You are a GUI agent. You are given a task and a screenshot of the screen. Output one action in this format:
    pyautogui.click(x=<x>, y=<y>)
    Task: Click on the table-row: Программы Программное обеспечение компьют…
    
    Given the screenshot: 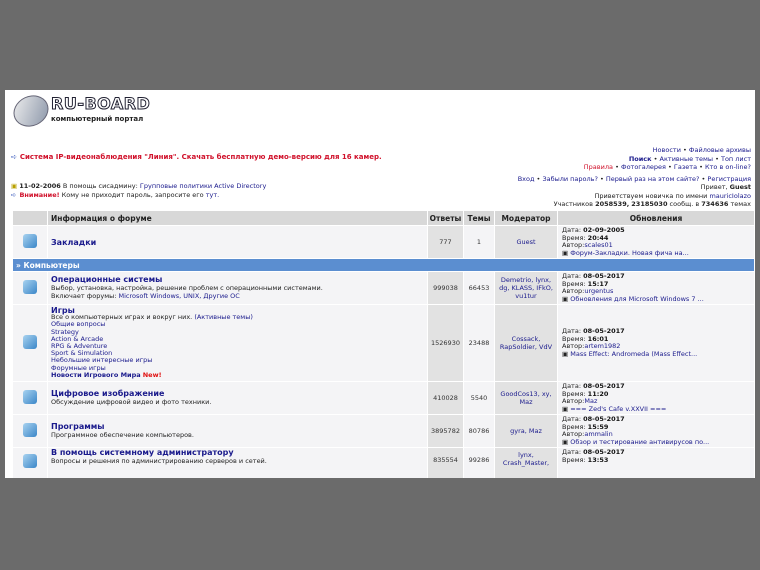 What is the action you would take?
    pyautogui.click(x=383, y=431)
    